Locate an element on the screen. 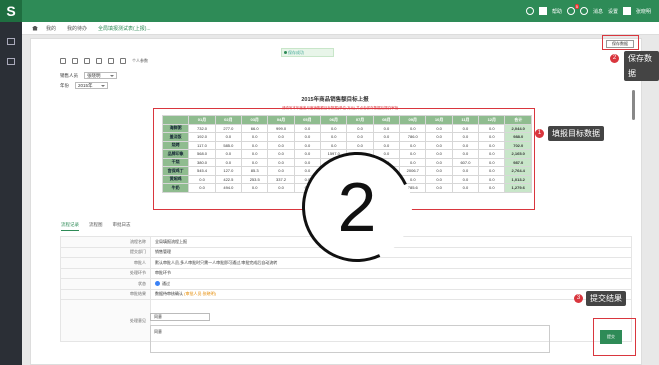 This screenshot has height=365, width=659. avatar is located at coordinates (626, 11).